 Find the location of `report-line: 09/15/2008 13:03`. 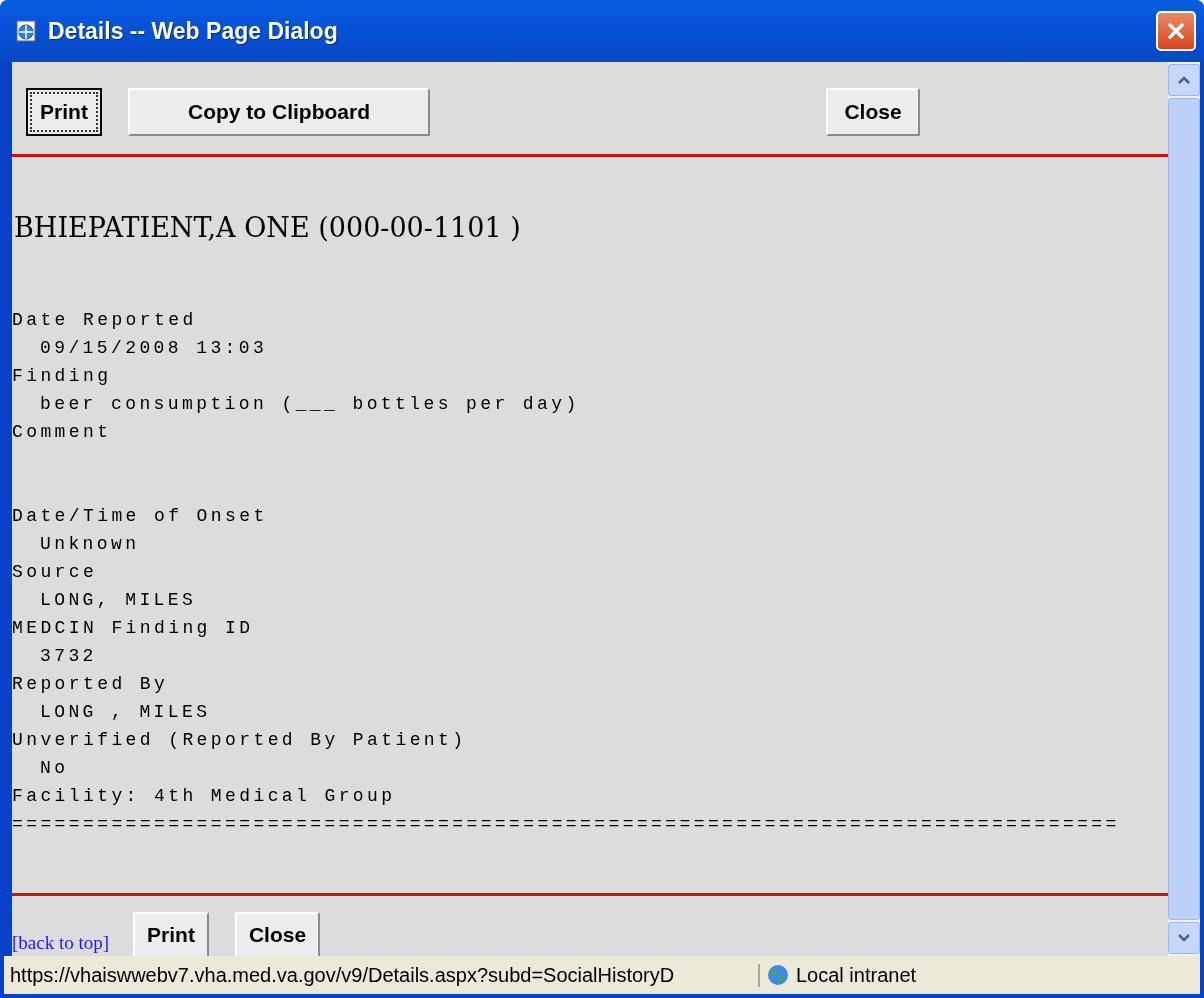

report-line: 09/15/2008 13:03 is located at coordinates (154, 348).